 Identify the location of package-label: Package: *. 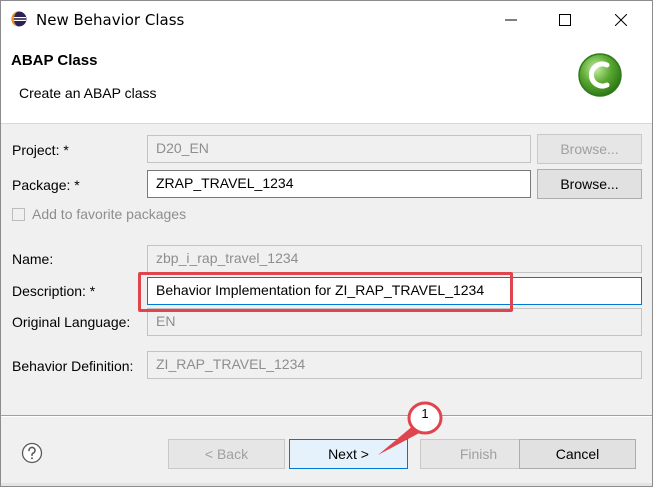
(46, 185).